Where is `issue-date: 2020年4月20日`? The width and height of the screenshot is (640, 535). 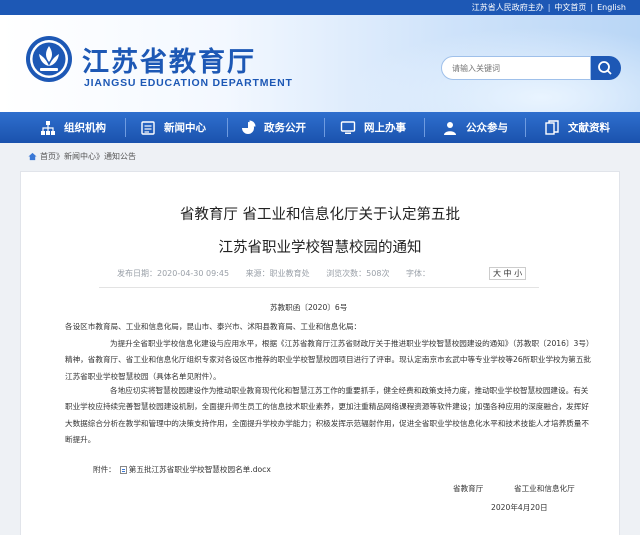
issue-date: 2020年4月20日 is located at coordinates (519, 507).